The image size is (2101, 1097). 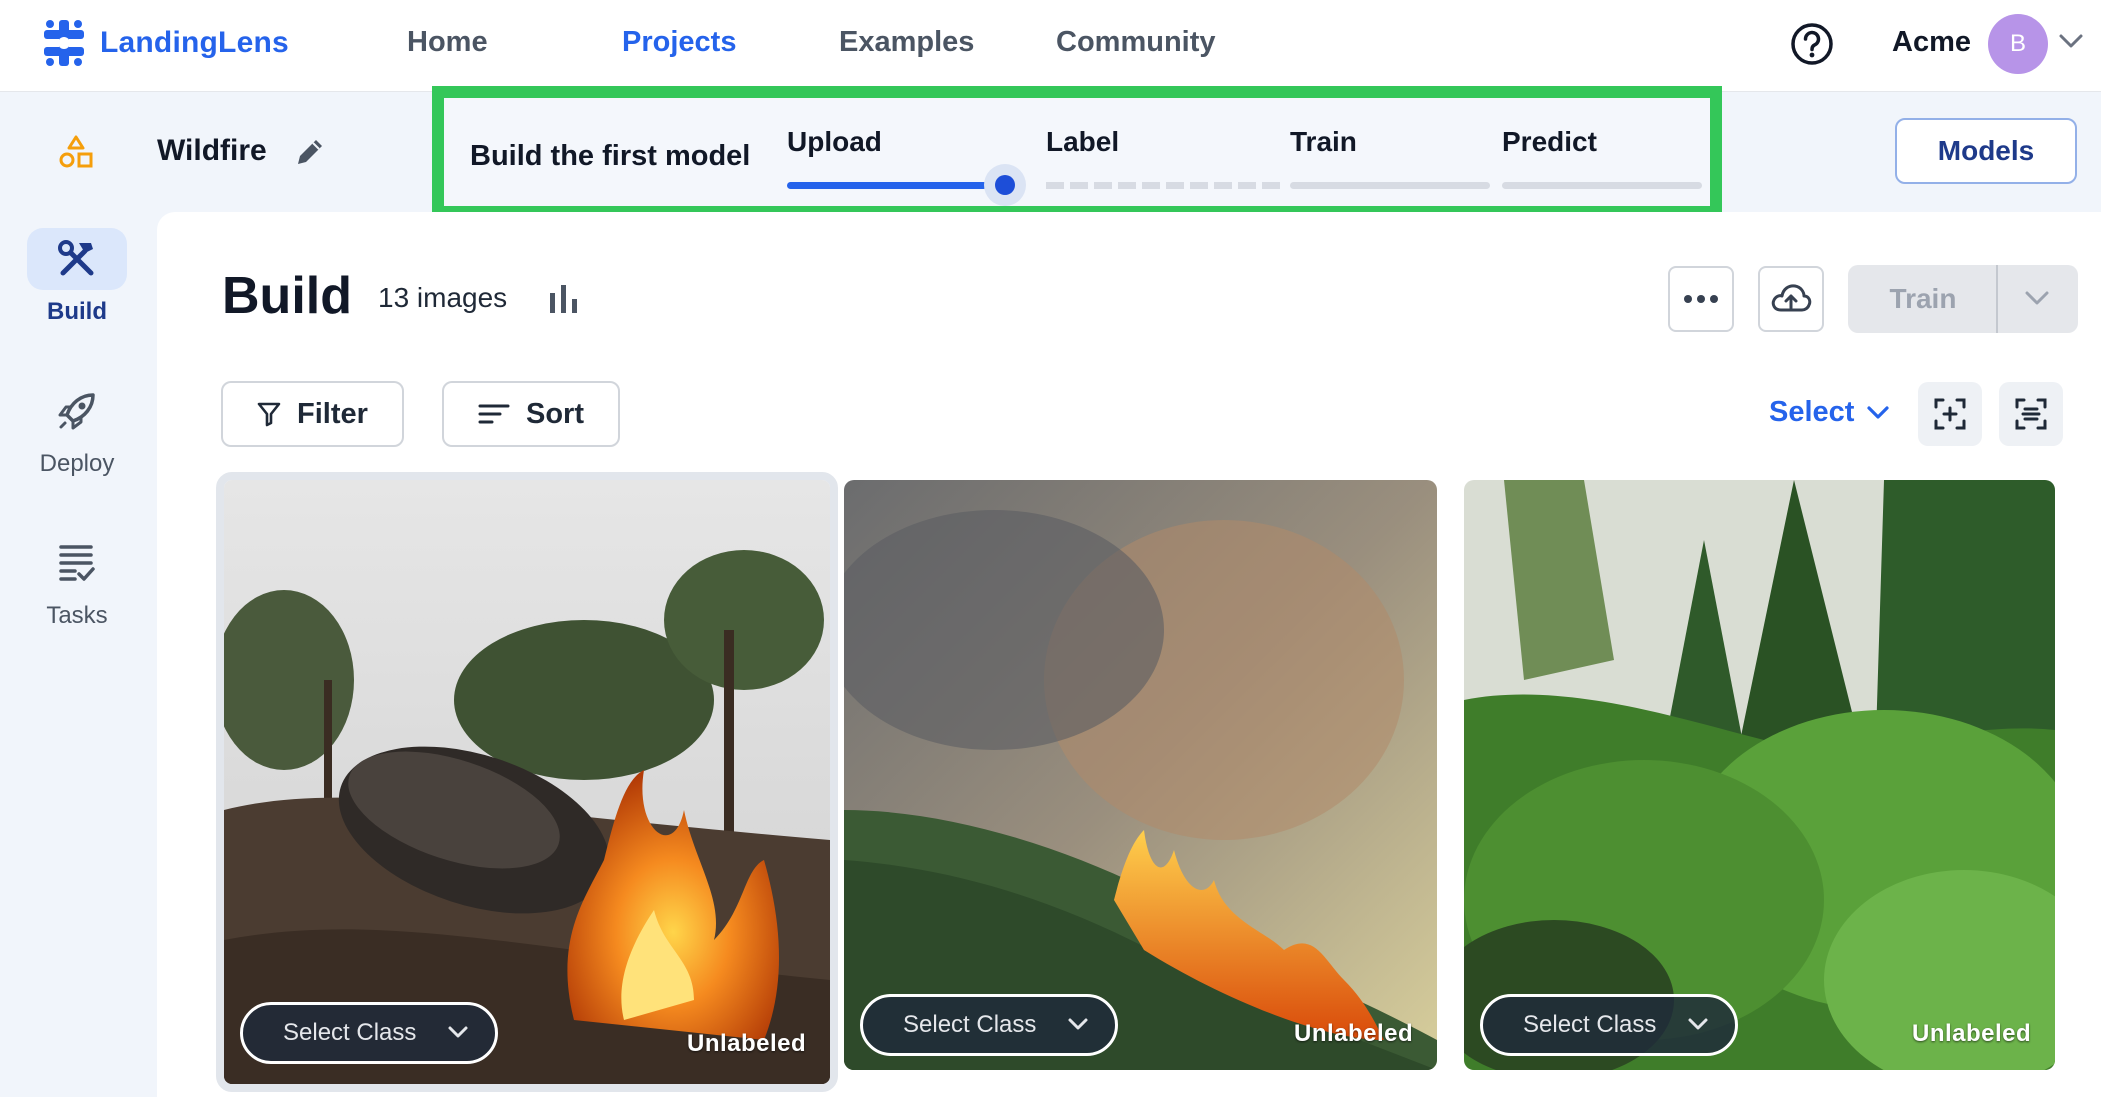 I want to click on step-upload: Upload, so click(x=834, y=142).